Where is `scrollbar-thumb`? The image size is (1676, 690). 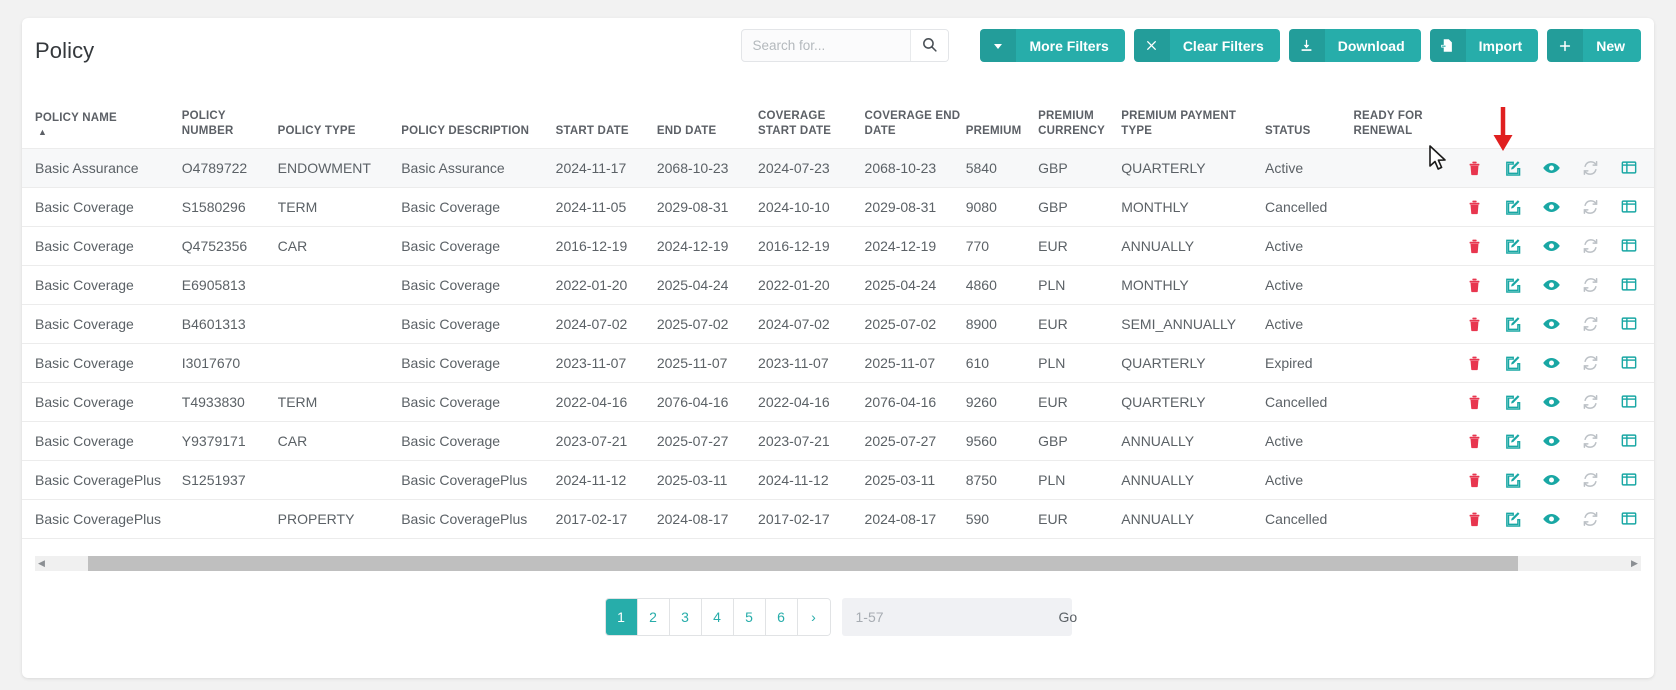
scrollbar-thumb is located at coordinates (803, 563).